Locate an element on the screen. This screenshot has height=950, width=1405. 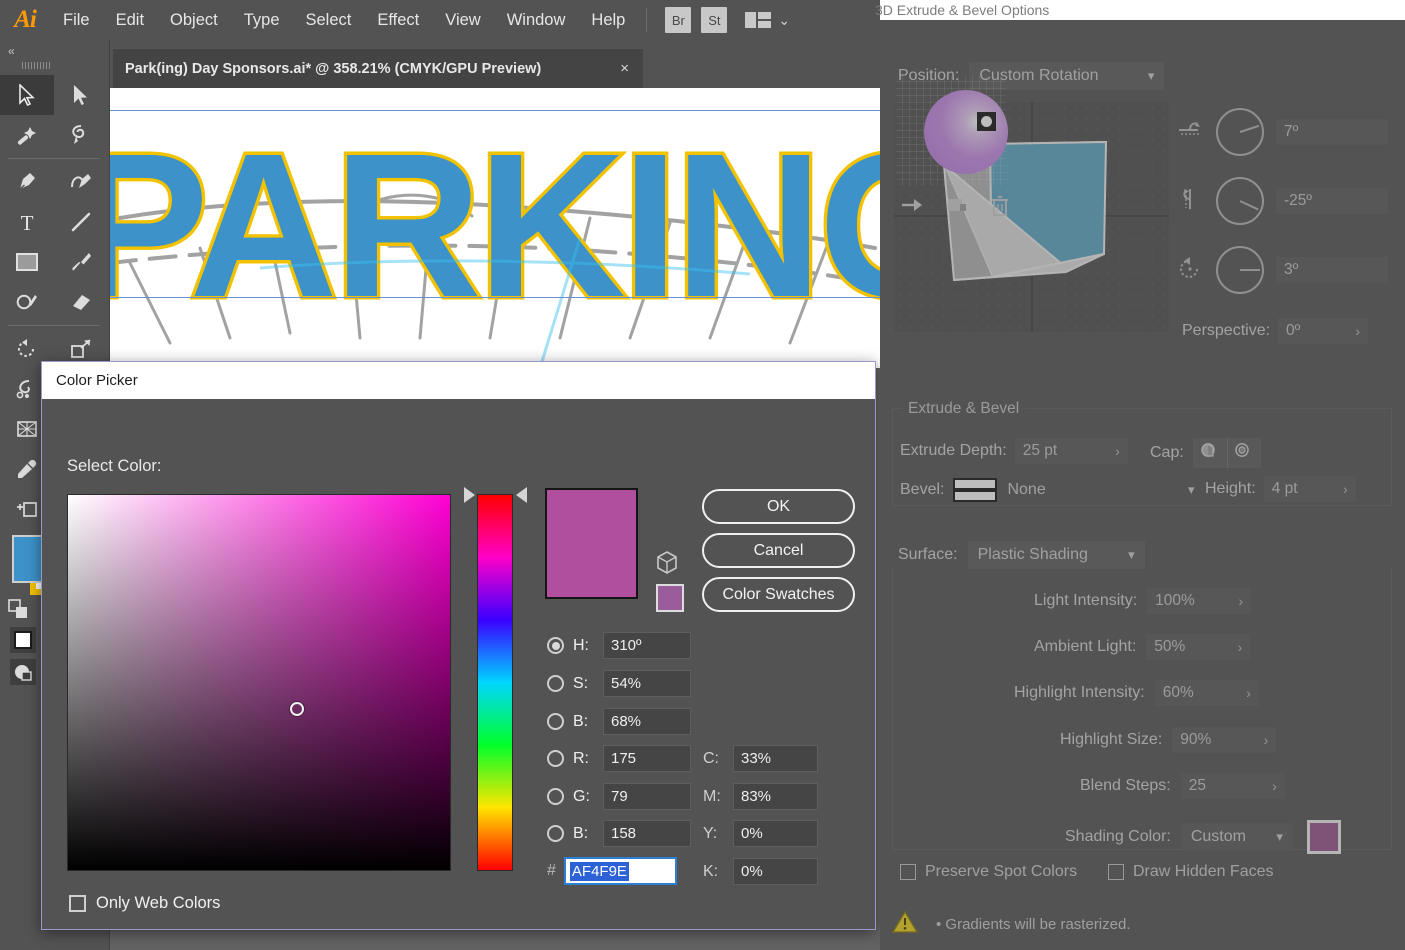
chevron-down-icon: ⌄ is located at coordinates (784, 20).